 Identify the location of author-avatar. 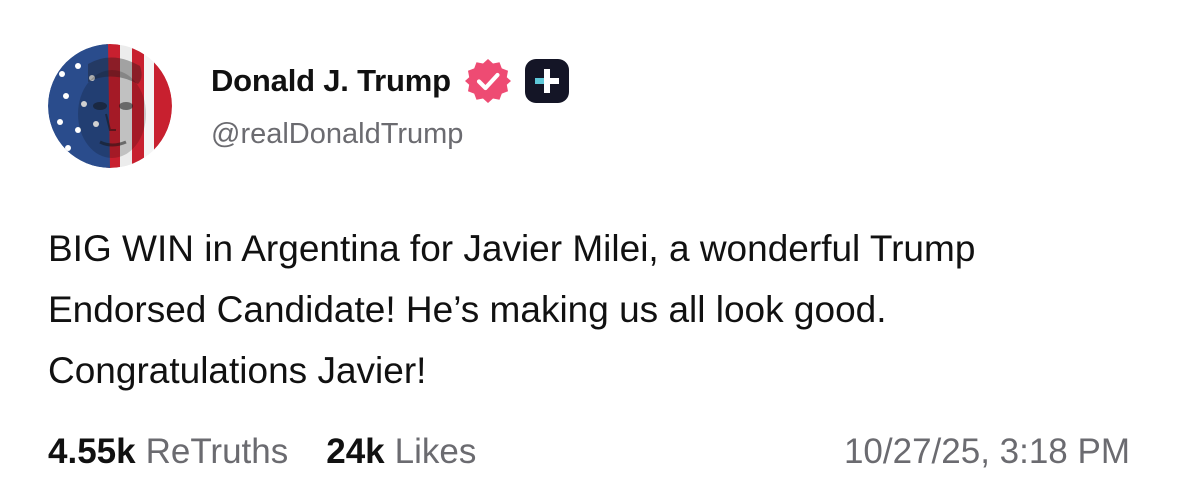
(110, 106).